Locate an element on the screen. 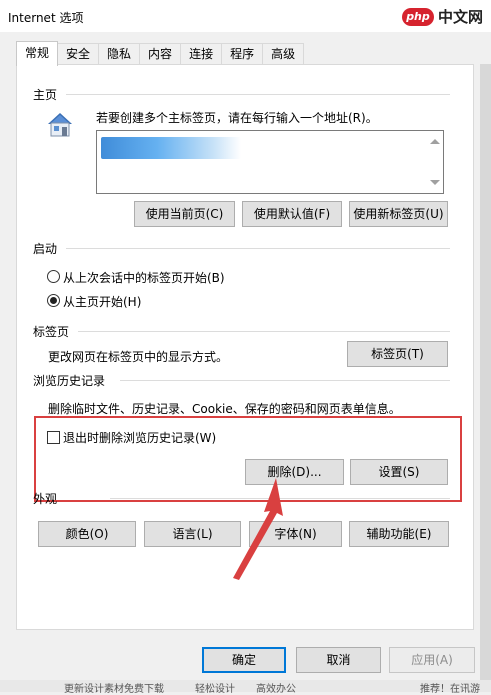  redacted-url is located at coordinates (171, 148).